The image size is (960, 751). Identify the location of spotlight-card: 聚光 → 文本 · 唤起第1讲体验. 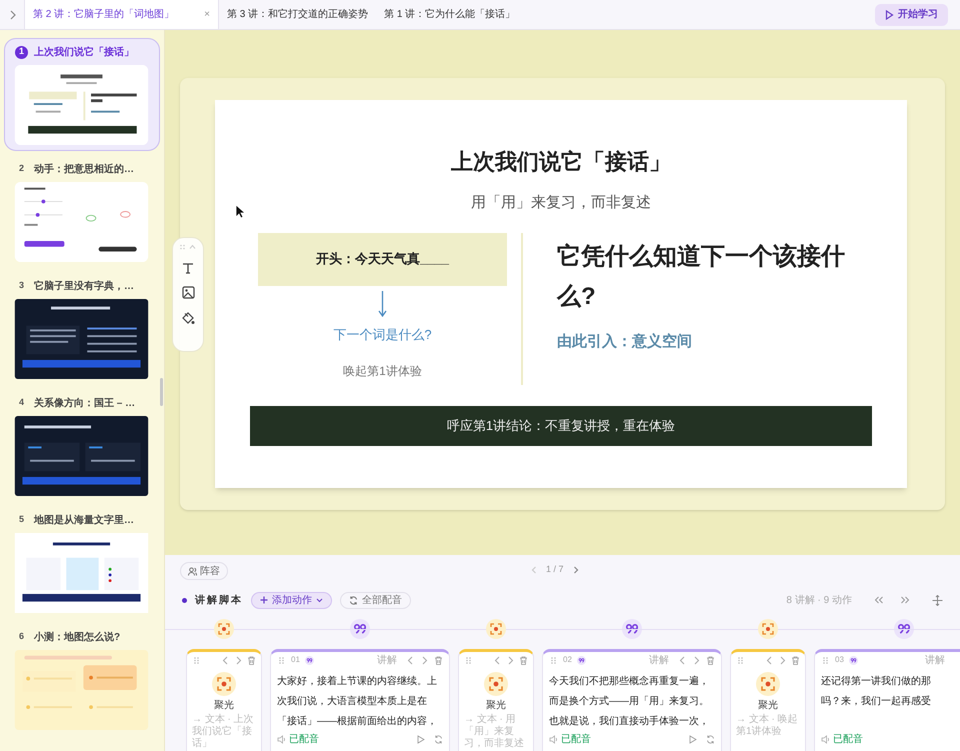
(768, 700).